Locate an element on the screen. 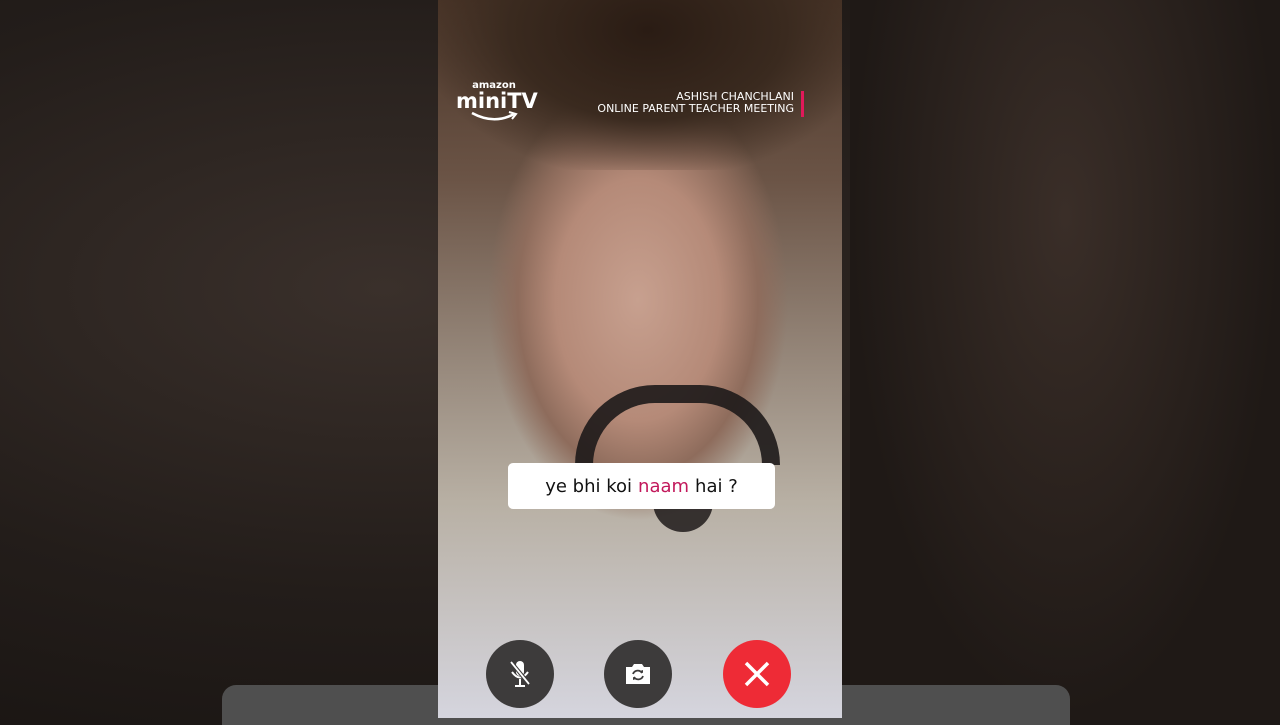 The image size is (1280, 725). end-call-button is located at coordinates (757, 674).